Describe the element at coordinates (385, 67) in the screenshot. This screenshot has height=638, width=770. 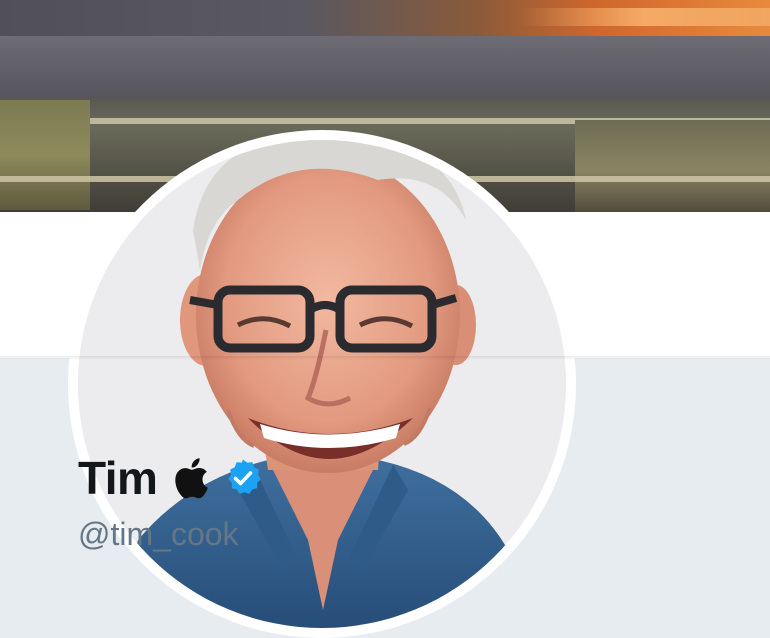
I see `banner-ceiling` at that location.